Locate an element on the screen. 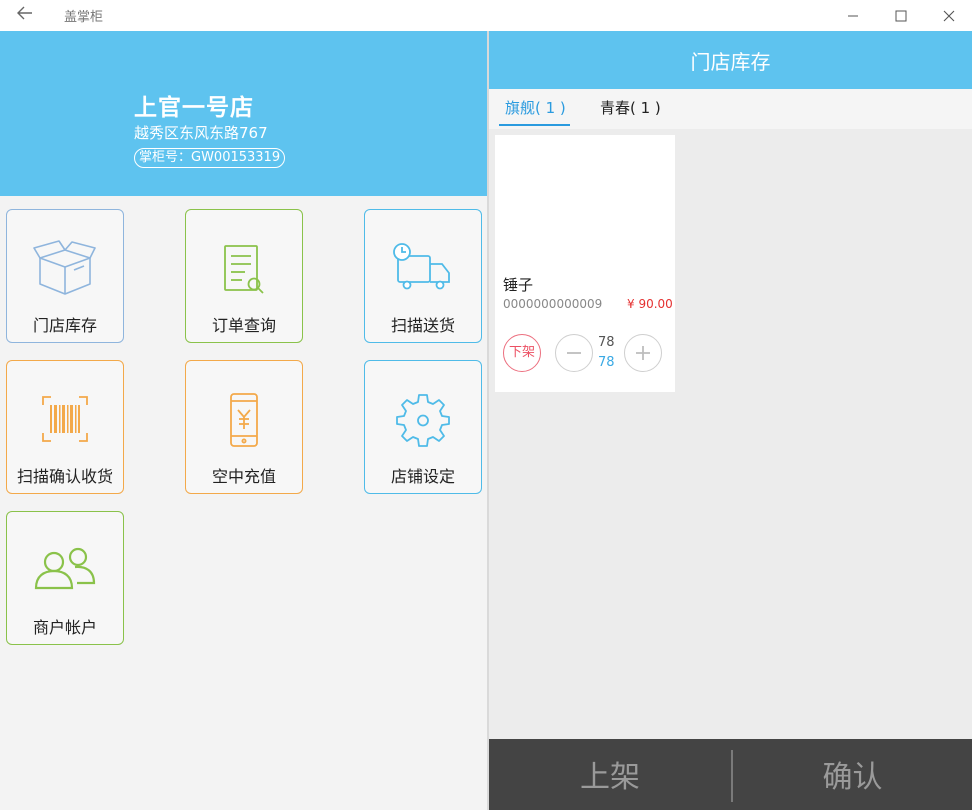  minimize-icon is located at coordinates (853, 15).